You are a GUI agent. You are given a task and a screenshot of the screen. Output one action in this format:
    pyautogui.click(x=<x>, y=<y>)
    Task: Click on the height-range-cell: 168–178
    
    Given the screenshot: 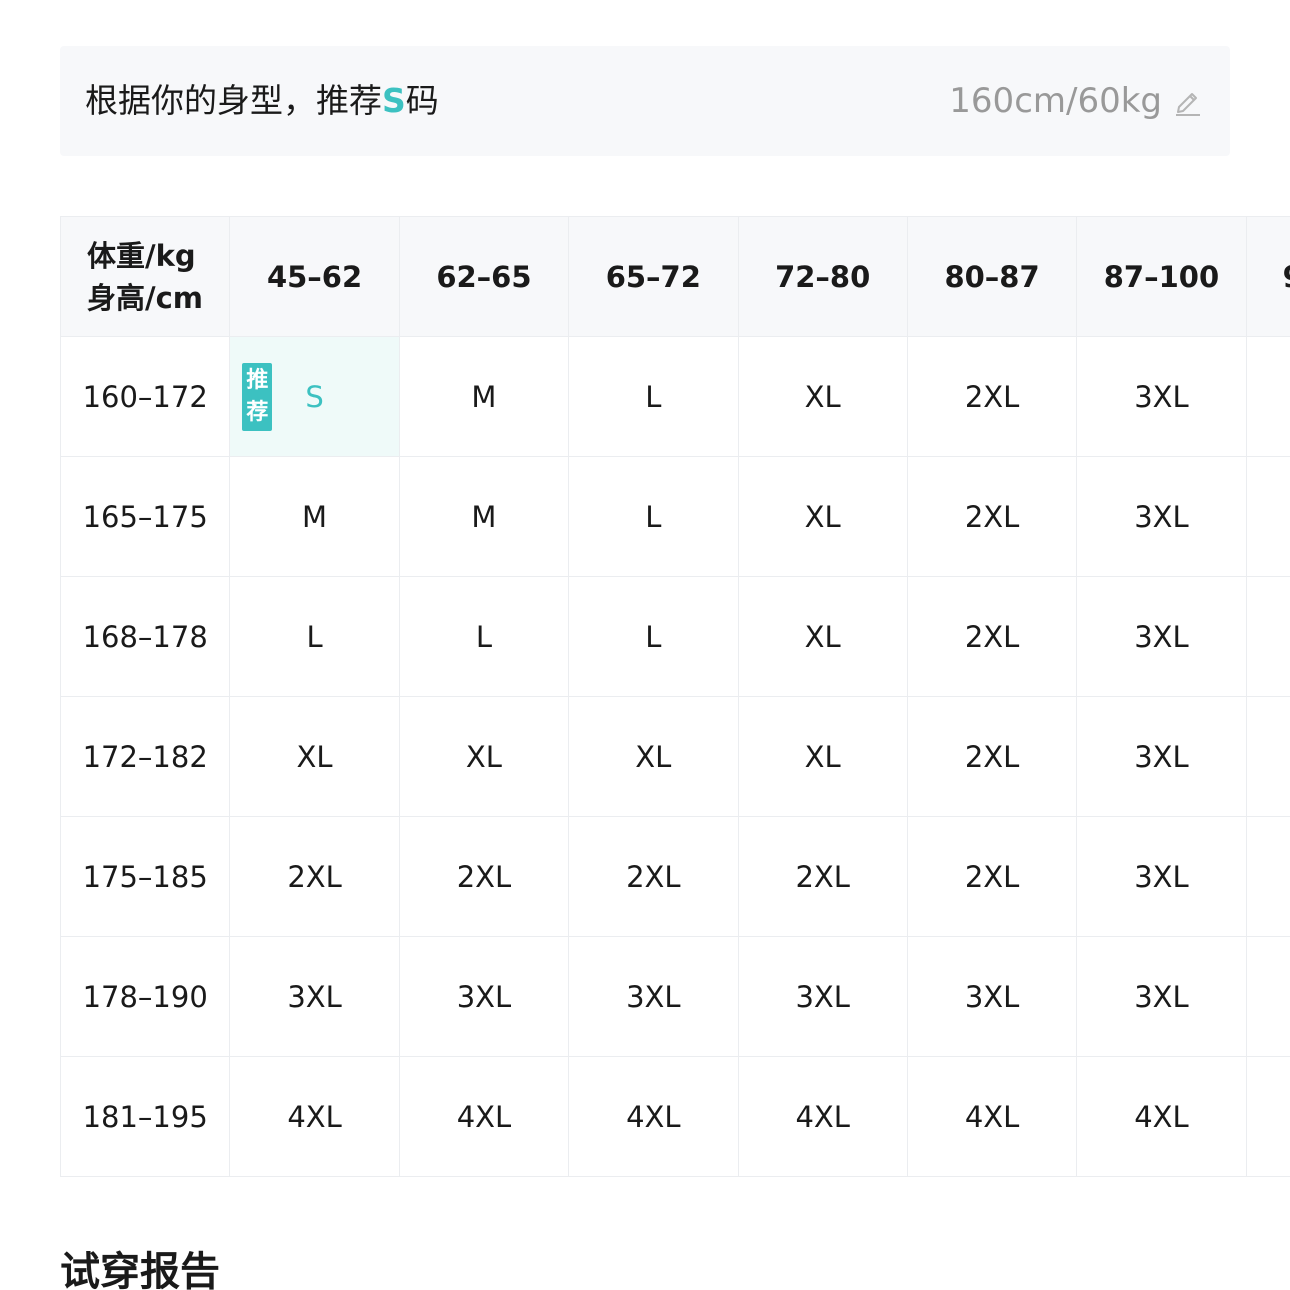 What is the action you would take?
    pyautogui.click(x=145, y=636)
    